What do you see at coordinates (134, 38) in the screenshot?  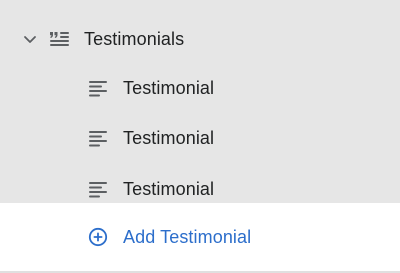 I see `testimonials-group-label: Testimonials` at bounding box center [134, 38].